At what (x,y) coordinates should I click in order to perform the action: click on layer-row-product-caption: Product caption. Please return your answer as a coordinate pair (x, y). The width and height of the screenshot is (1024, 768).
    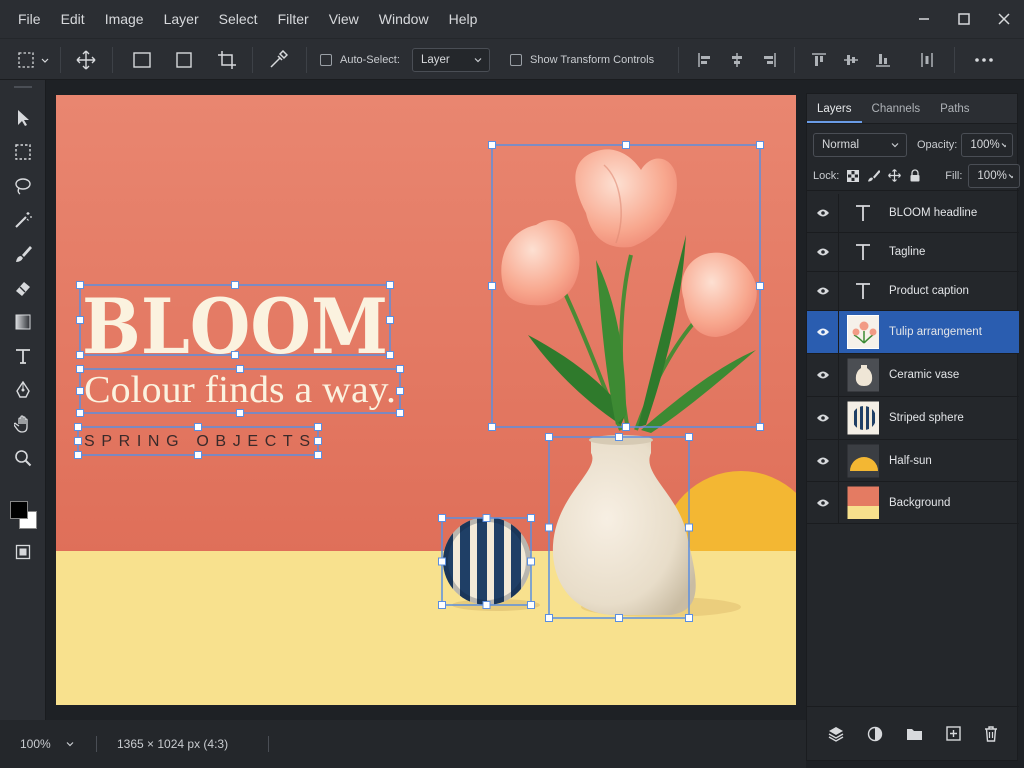
    Looking at the image, I should click on (913, 291).